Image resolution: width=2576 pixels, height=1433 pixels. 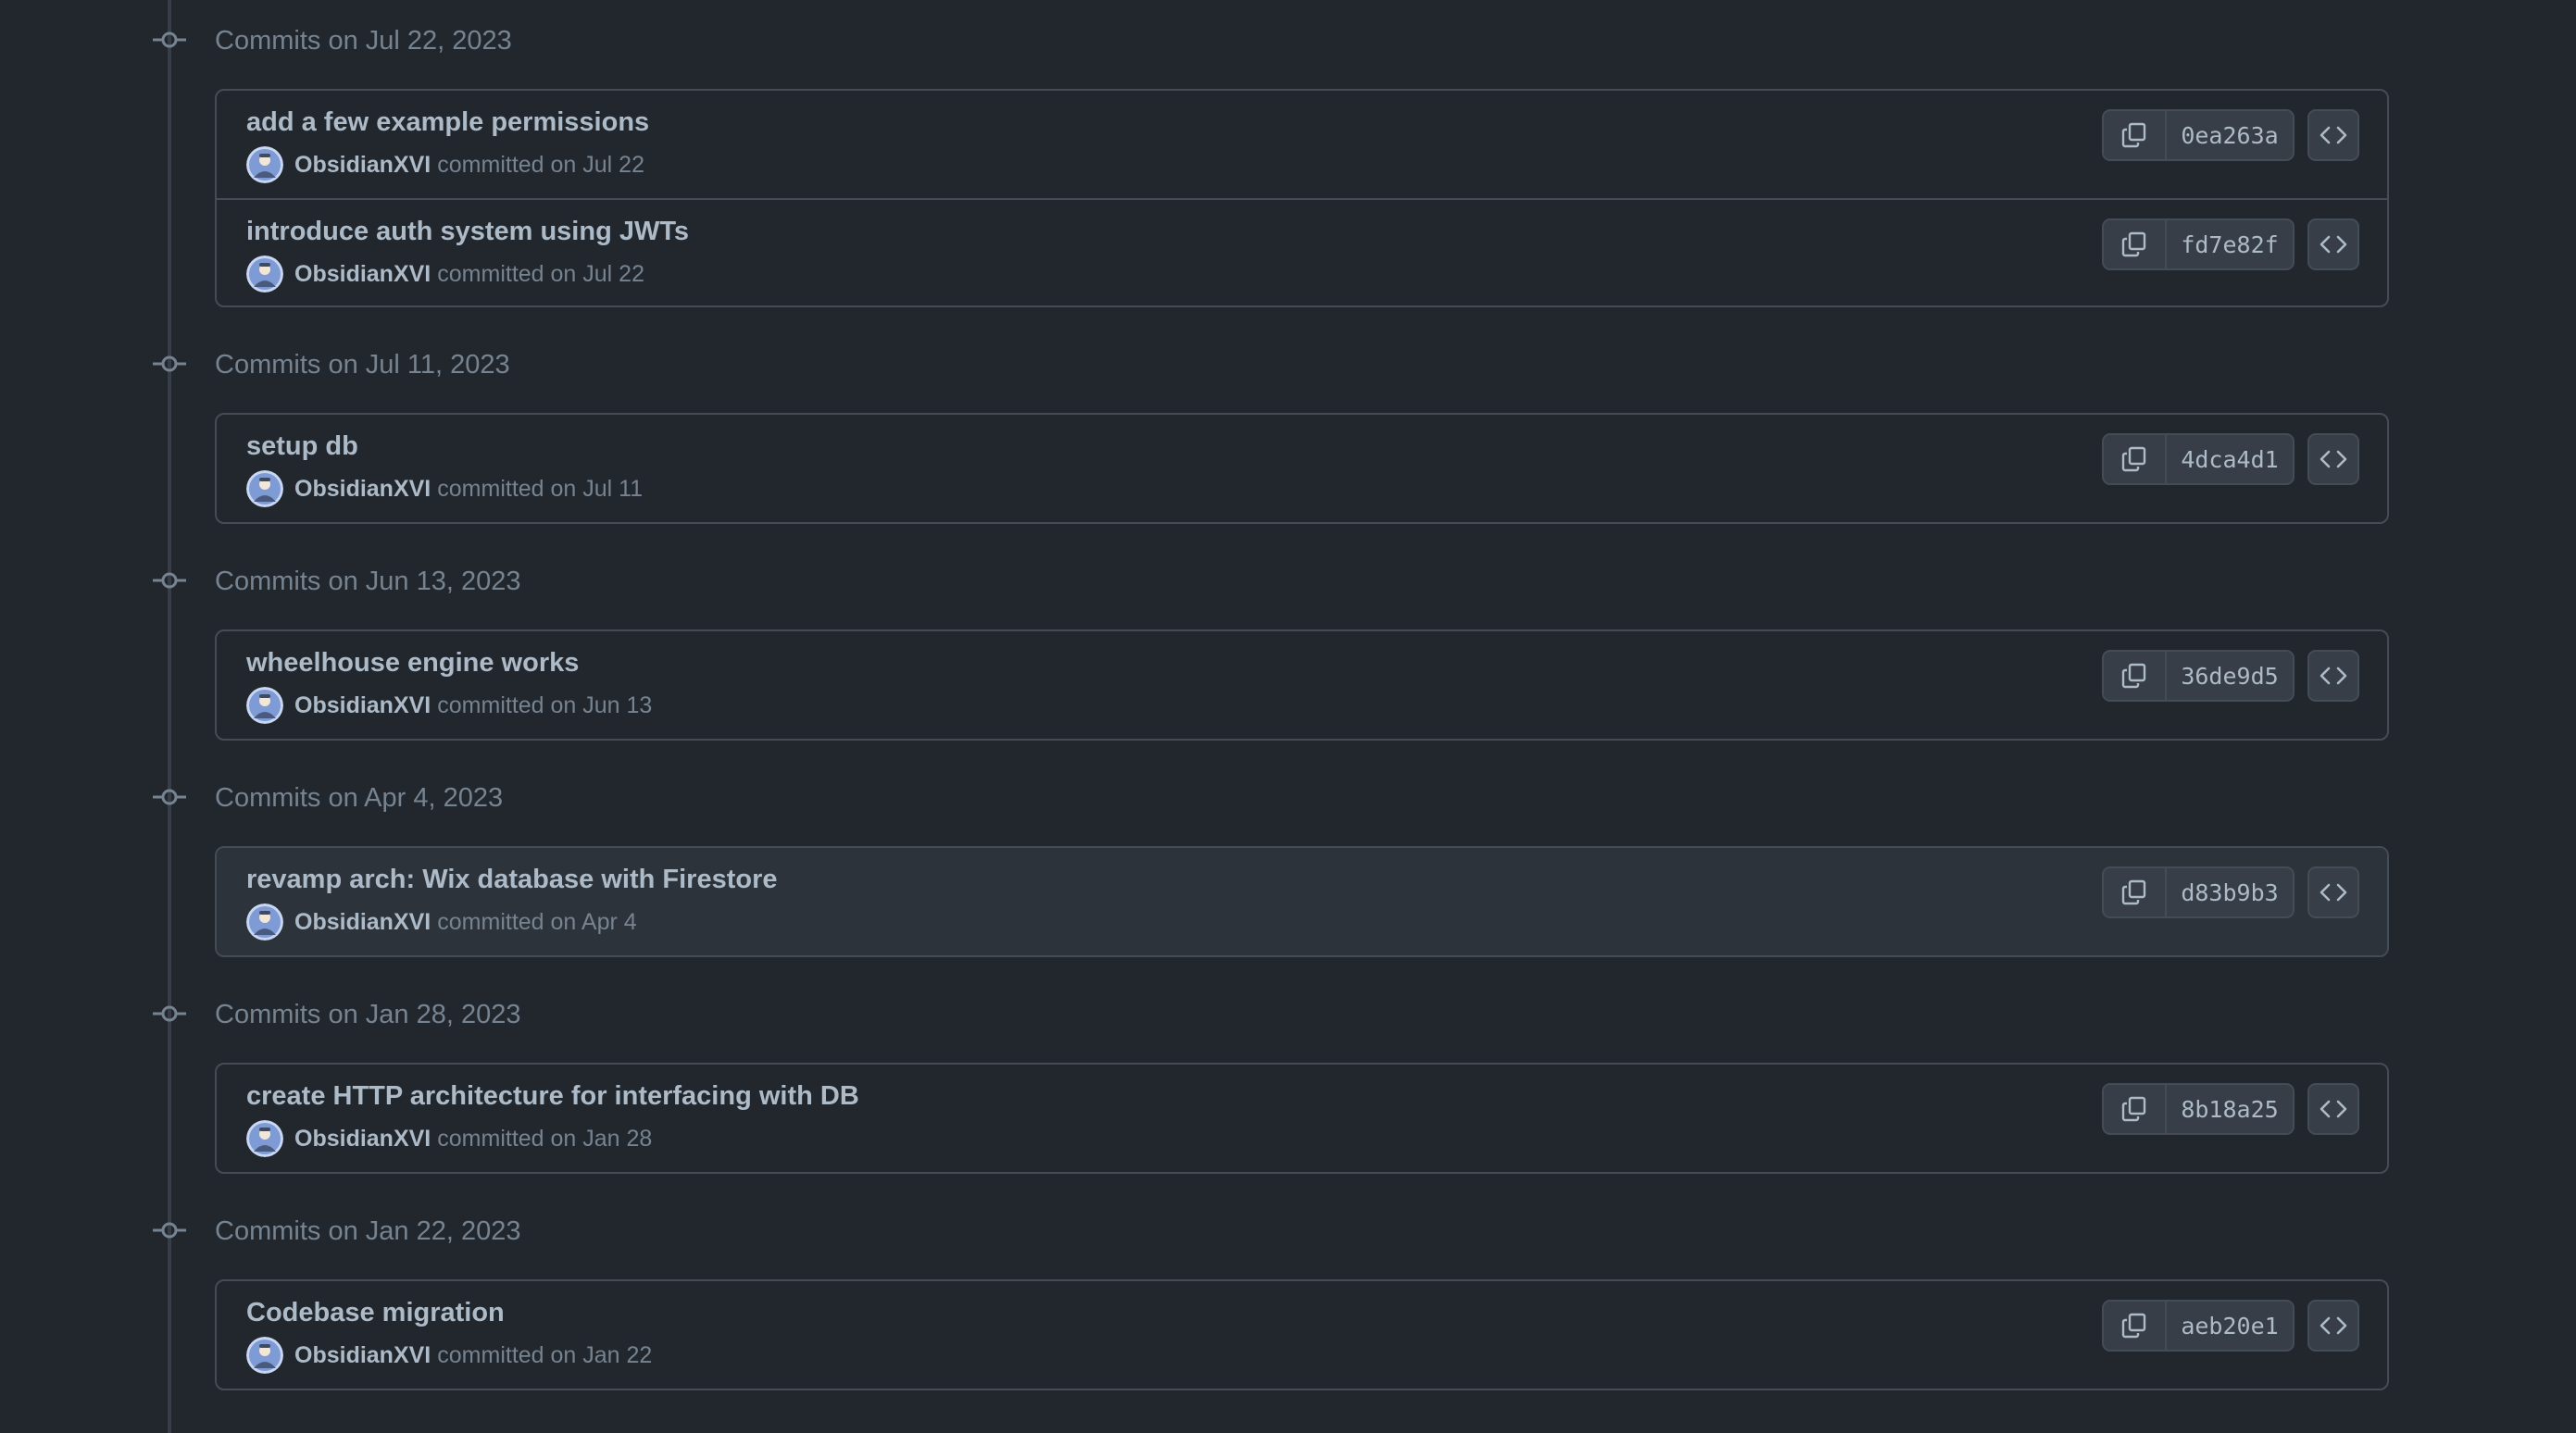 I want to click on commit-sha-link: fd7e82f, so click(x=2230, y=244).